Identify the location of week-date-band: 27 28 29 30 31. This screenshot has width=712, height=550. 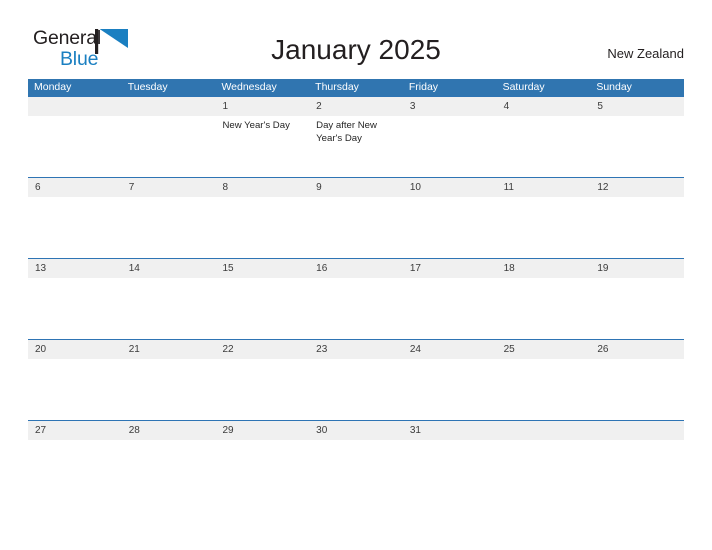
(356, 430).